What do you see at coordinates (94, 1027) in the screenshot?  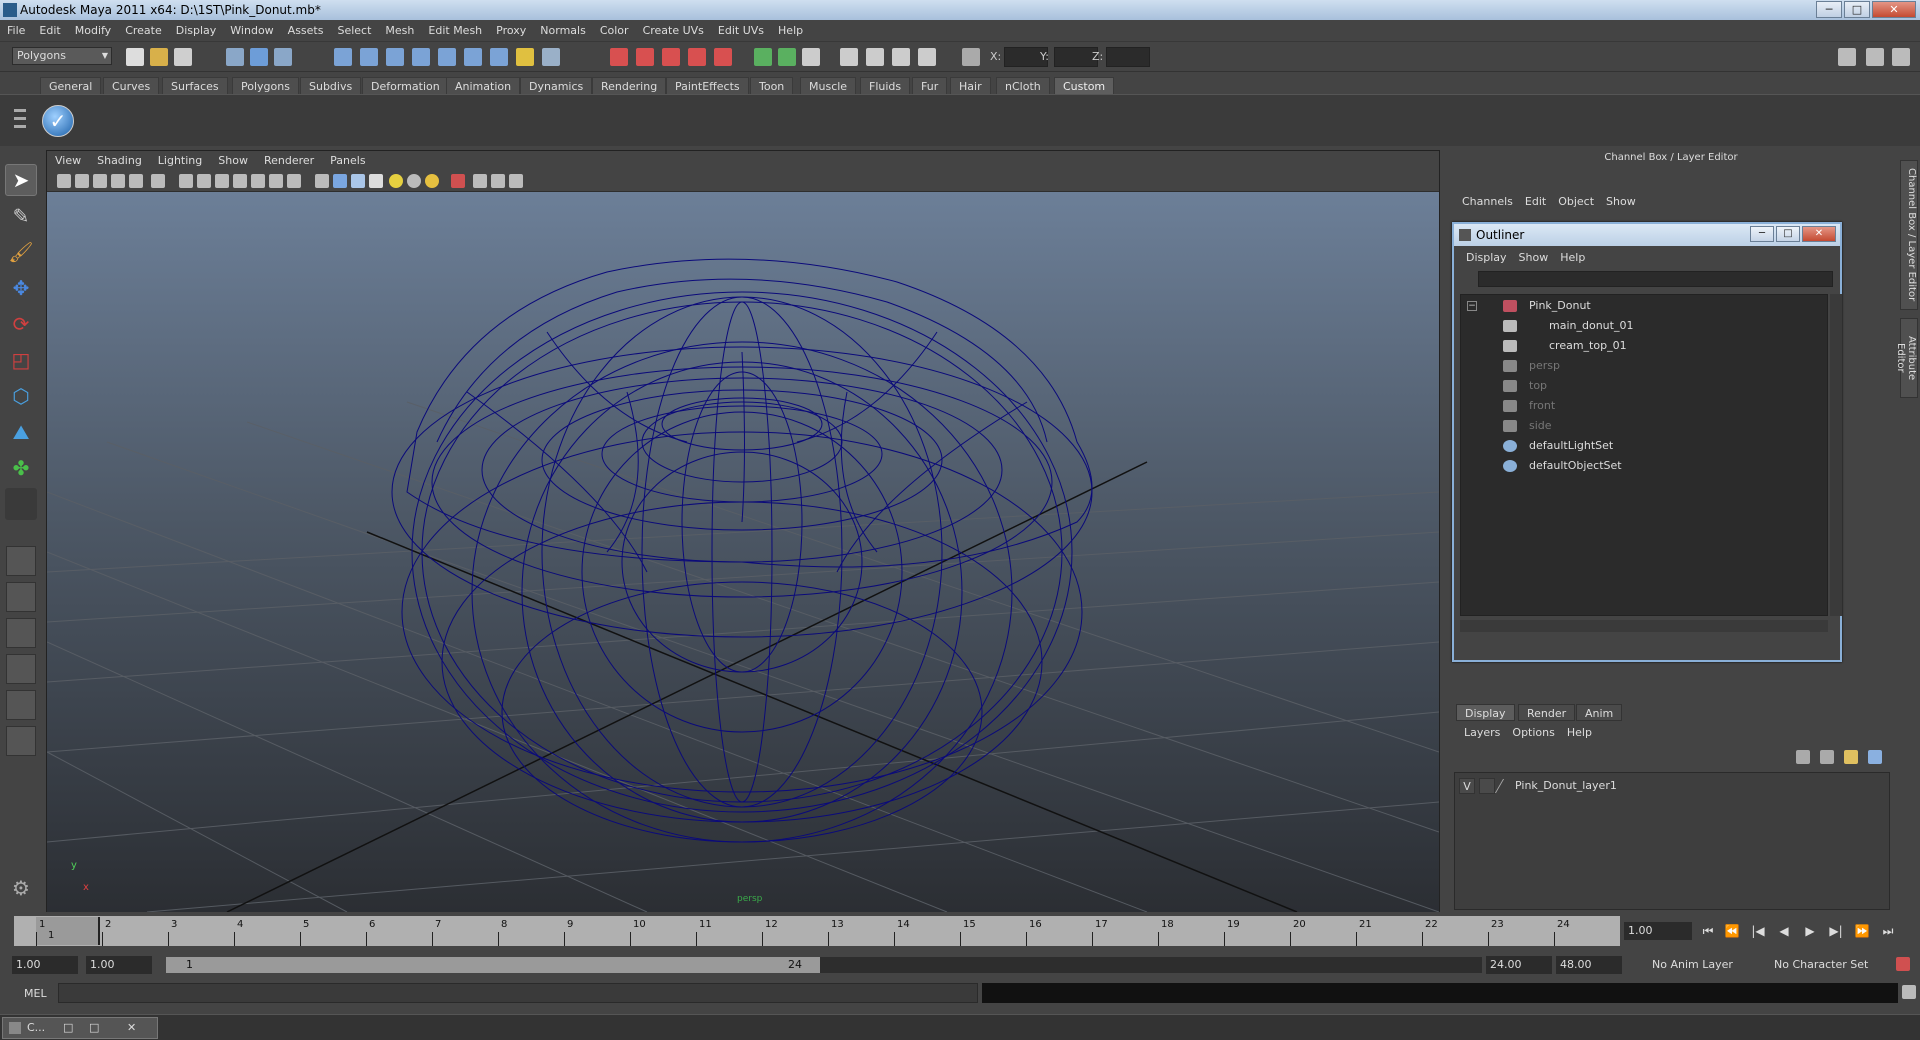 I see `maximize-icon: □` at bounding box center [94, 1027].